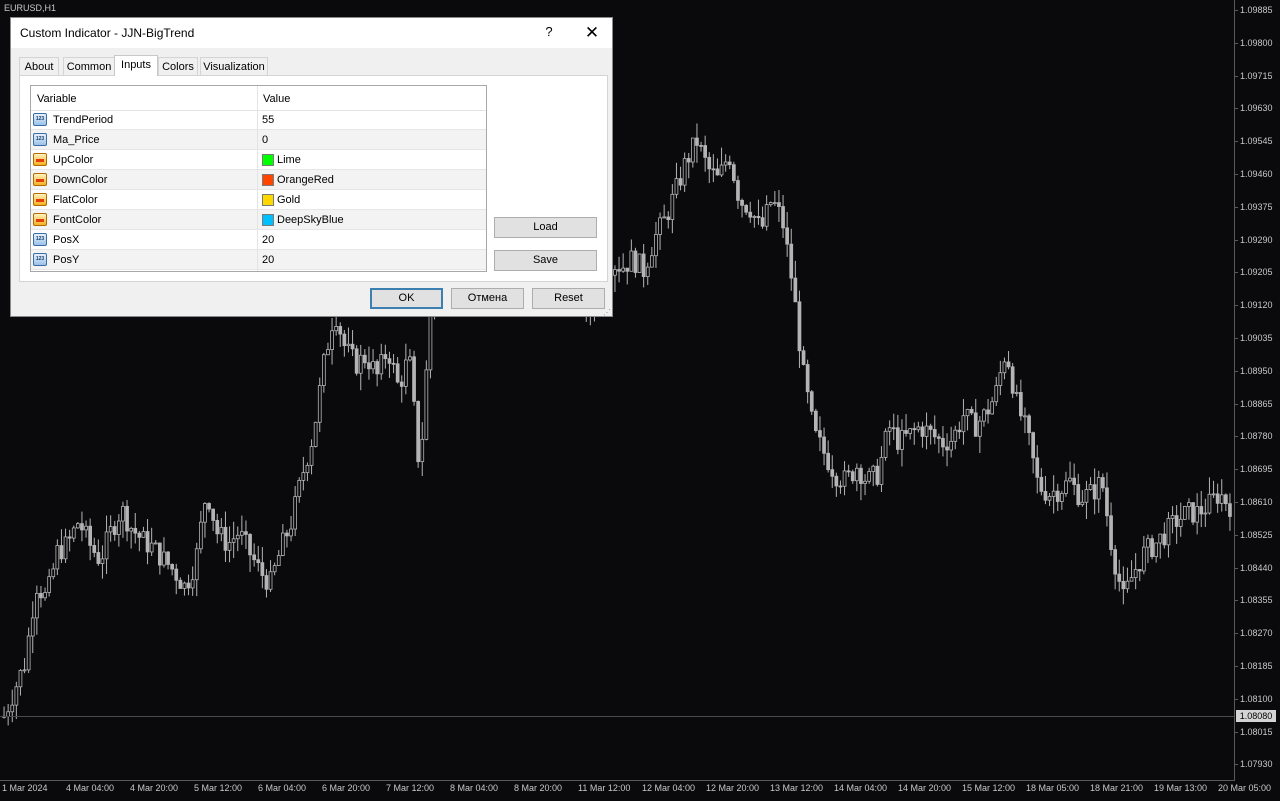 The width and height of the screenshot is (1280, 801). Describe the element at coordinates (268, 120) in the screenshot. I see `input-value: 55` at that location.